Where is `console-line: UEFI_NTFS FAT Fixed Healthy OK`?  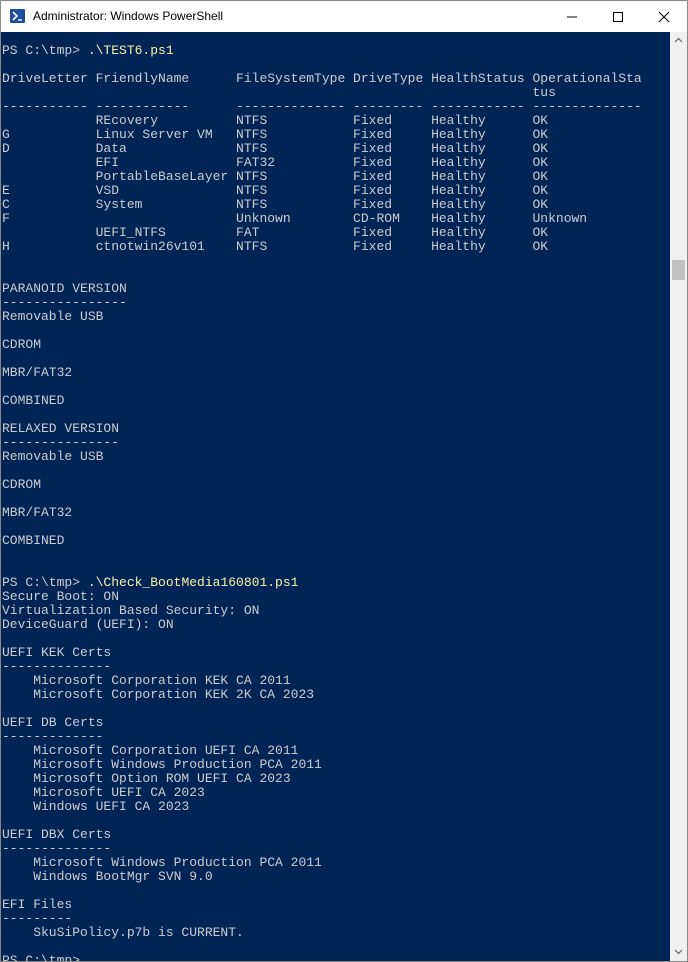
console-line: UEFI_NTFS FAT Fixed Healthy OK is located at coordinates (275, 232).